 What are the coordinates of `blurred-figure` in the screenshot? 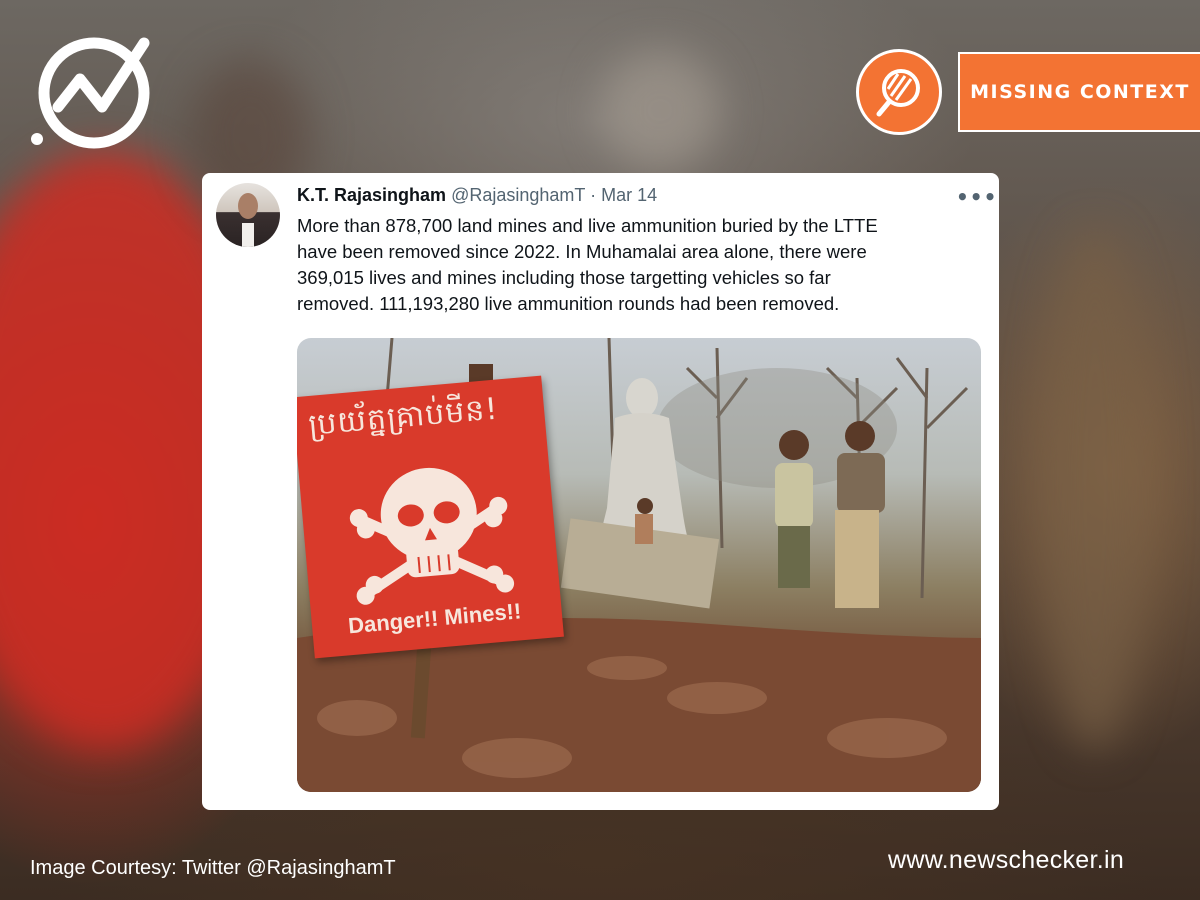 It's located at (1095, 490).